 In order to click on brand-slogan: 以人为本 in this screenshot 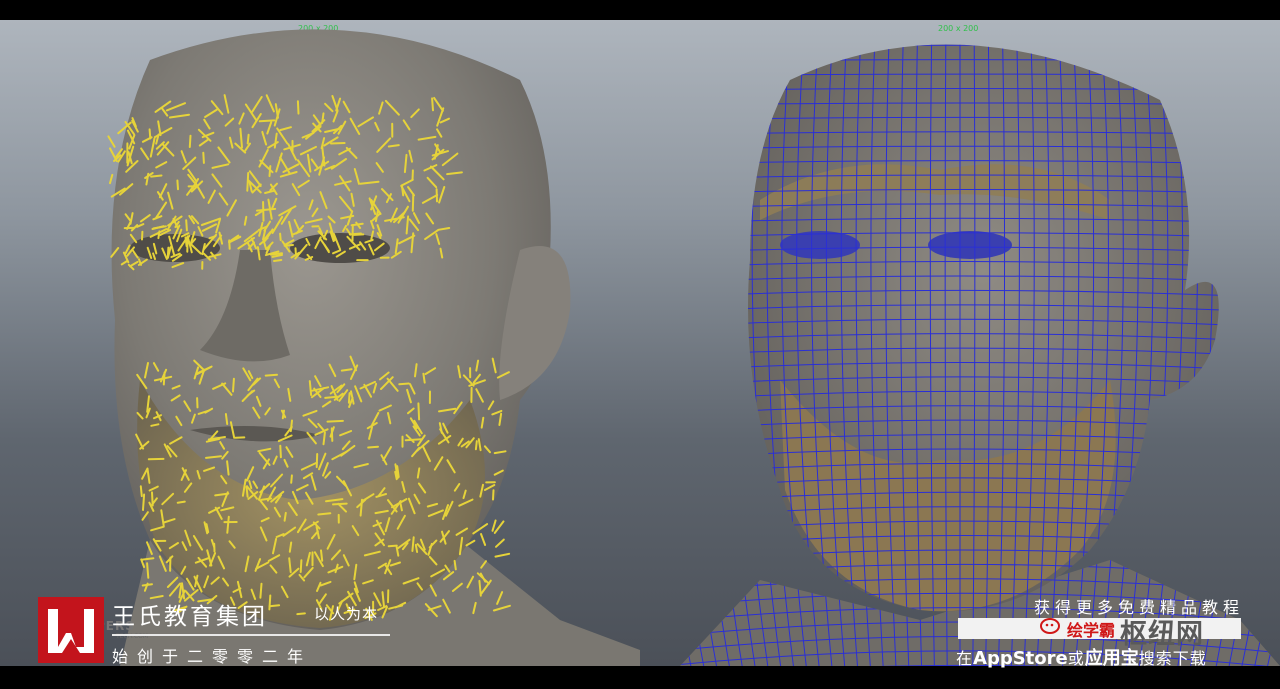, I will do `click(346, 614)`.